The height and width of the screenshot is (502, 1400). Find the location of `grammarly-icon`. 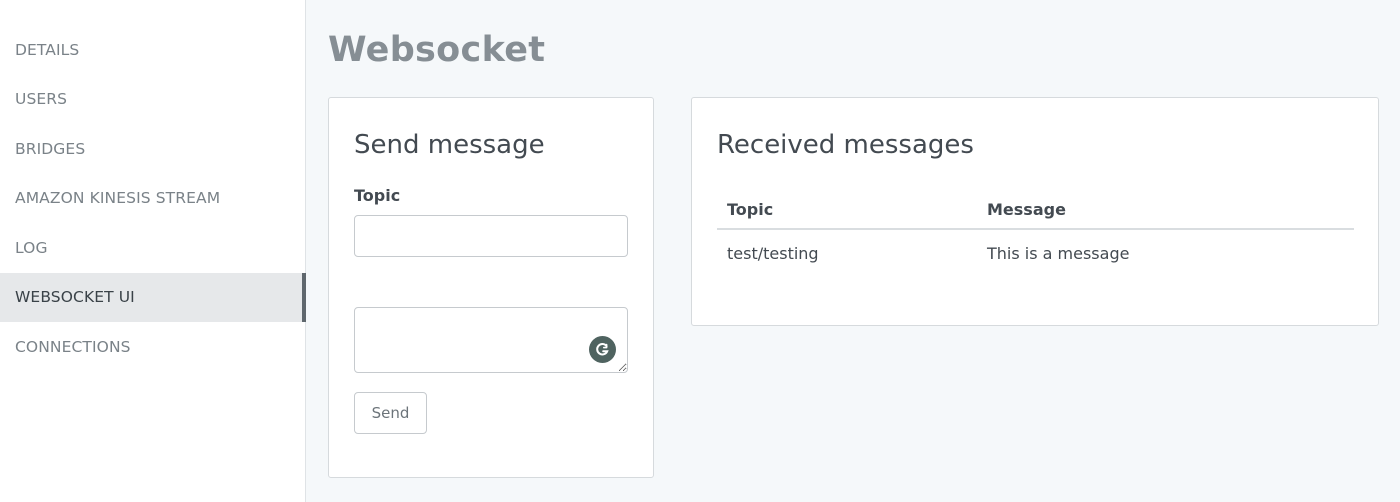

grammarly-icon is located at coordinates (602, 349).